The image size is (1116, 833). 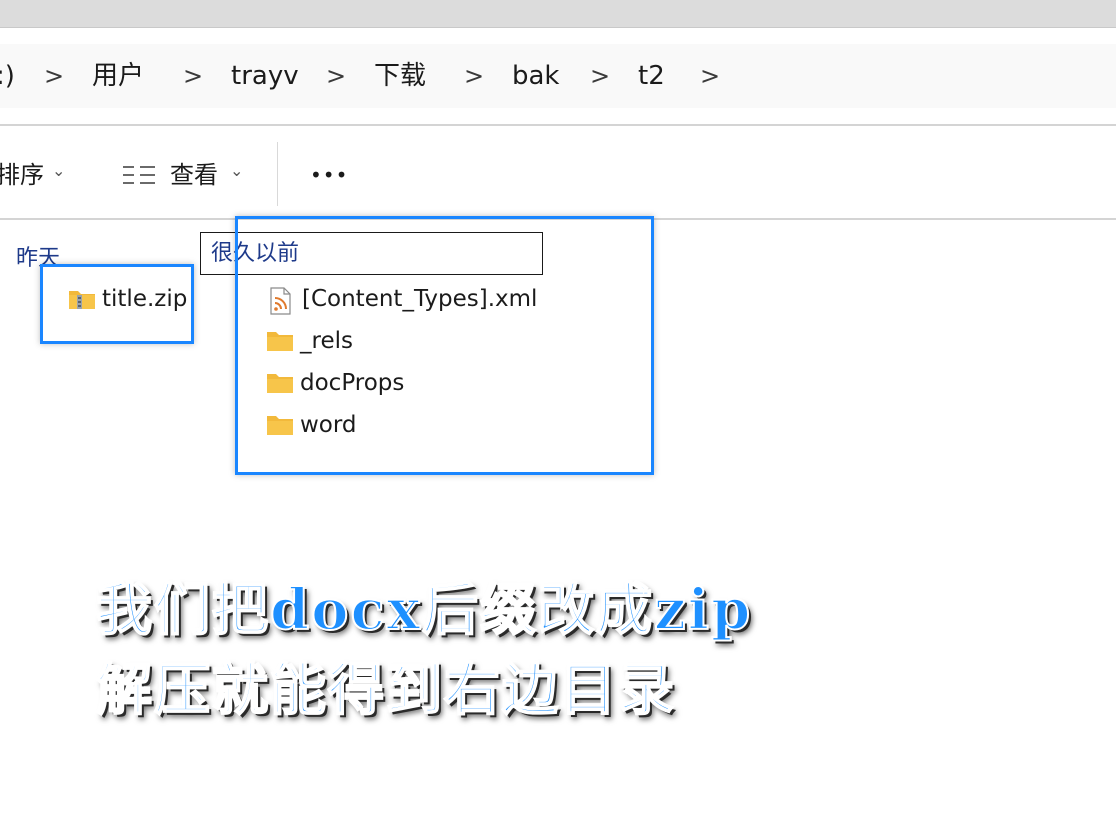 What do you see at coordinates (444, 345) in the screenshot?
I see `highlight-box-extracted` at bounding box center [444, 345].